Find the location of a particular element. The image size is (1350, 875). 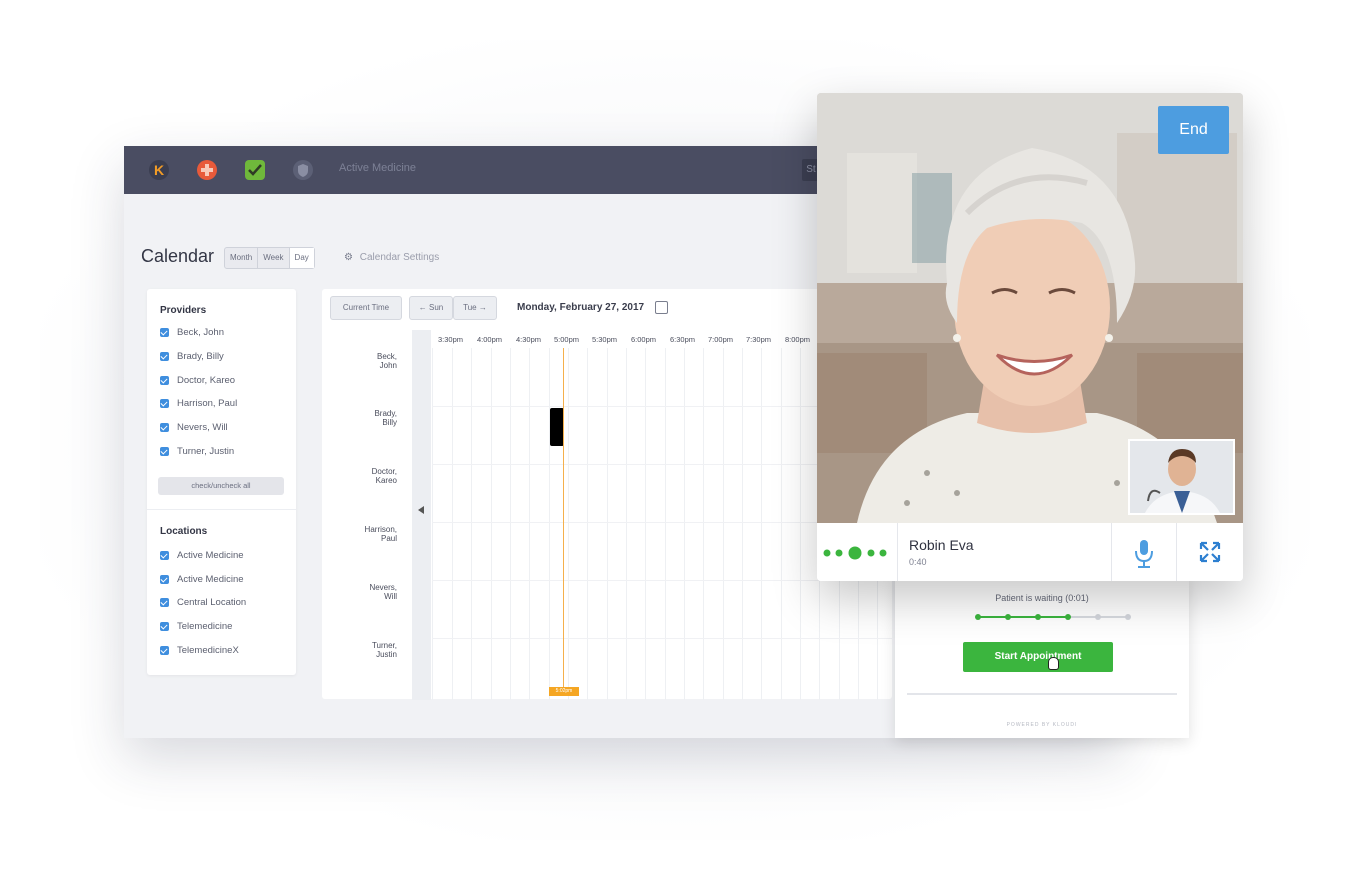

row-provider-label: Doctor, Kareo is located at coordinates (384, 476).